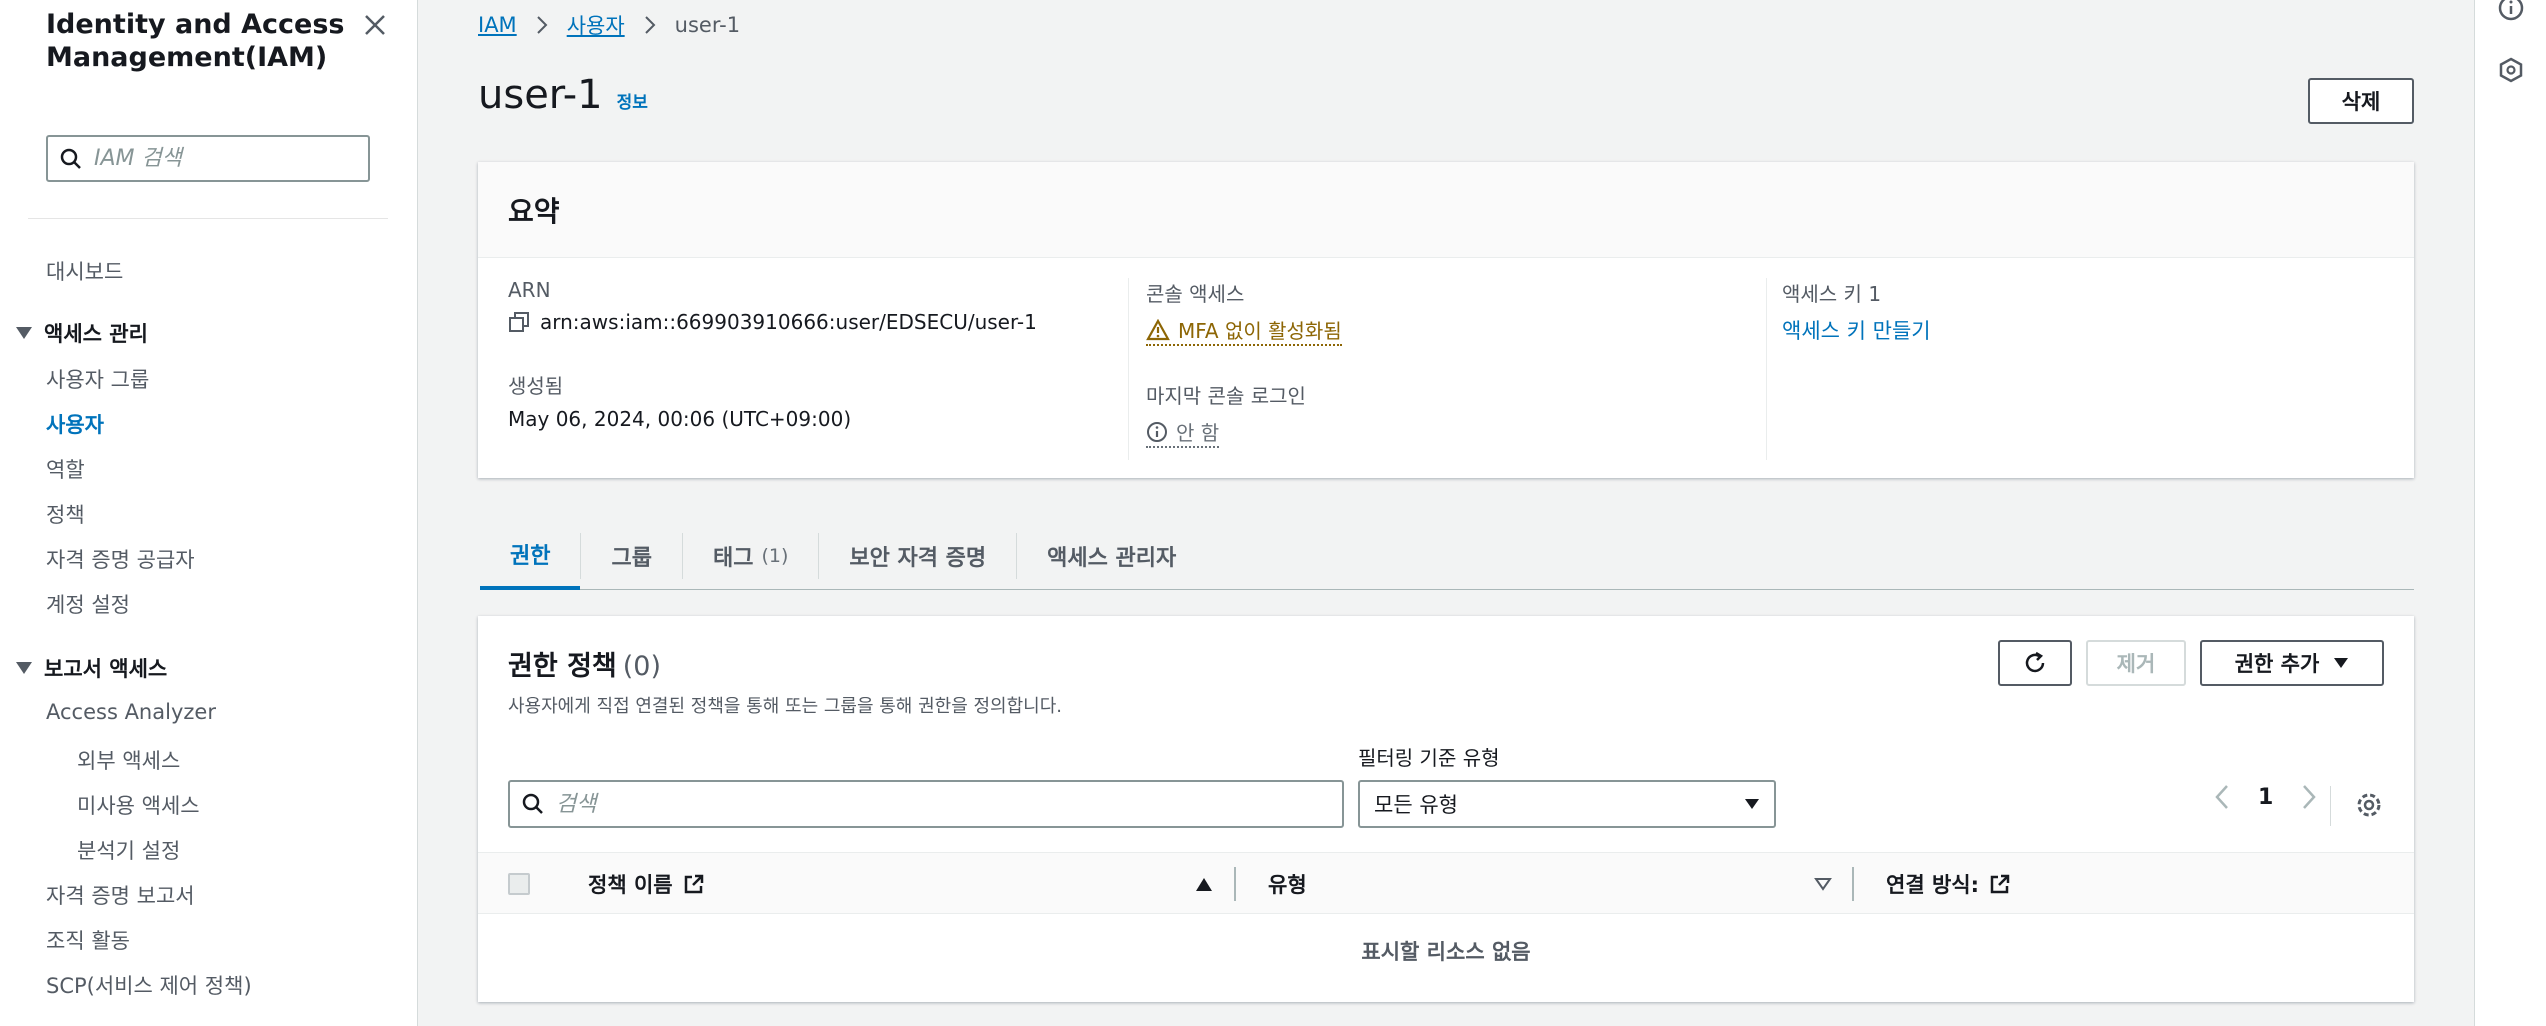 The height and width of the screenshot is (1026, 2546). What do you see at coordinates (1244, 363) in the screenshot?
I see `summary-col-console: 콘솔 액세스 MFA 없이 활성화됨 마지막 콘솔 로그인 안 함` at bounding box center [1244, 363].